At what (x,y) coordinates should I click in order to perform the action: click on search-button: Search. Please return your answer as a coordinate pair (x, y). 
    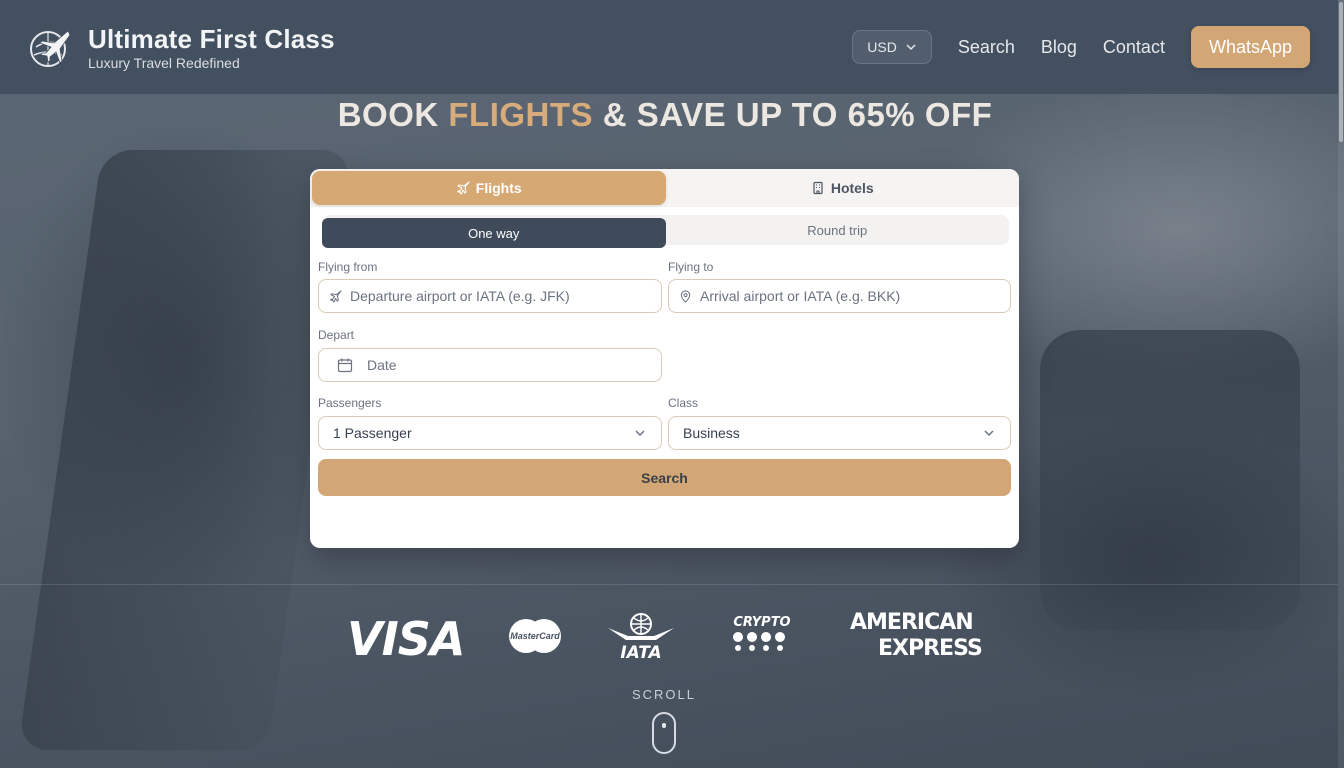
    Looking at the image, I should click on (664, 477).